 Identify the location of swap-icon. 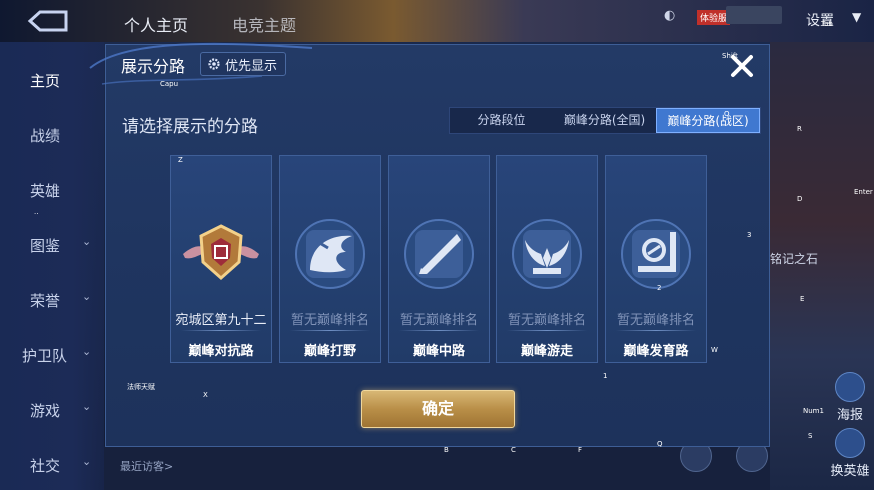
(850, 443).